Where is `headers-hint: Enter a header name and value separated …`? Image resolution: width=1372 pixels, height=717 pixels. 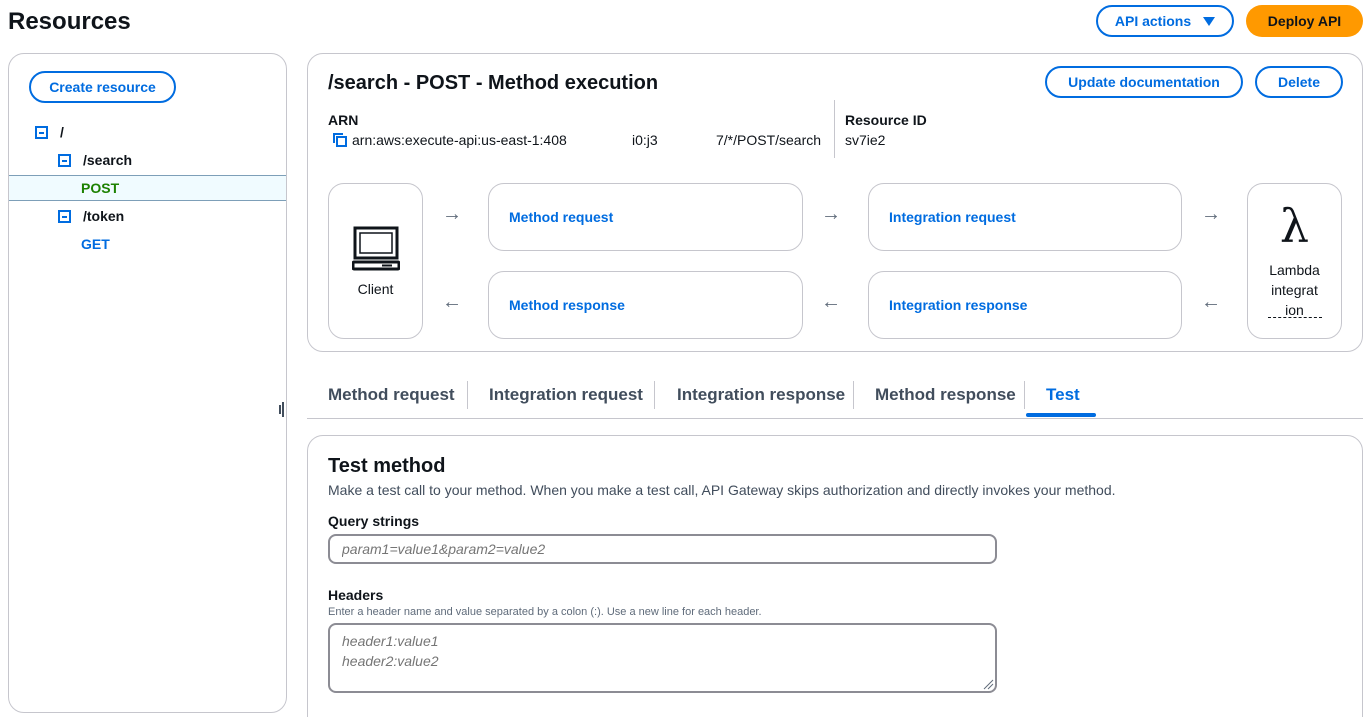
headers-hint: Enter a header name and value separated … is located at coordinates (545, 612).